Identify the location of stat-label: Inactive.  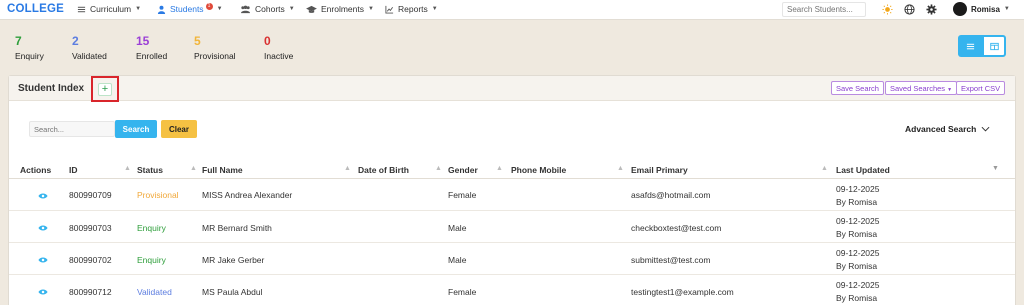
(279, 56).